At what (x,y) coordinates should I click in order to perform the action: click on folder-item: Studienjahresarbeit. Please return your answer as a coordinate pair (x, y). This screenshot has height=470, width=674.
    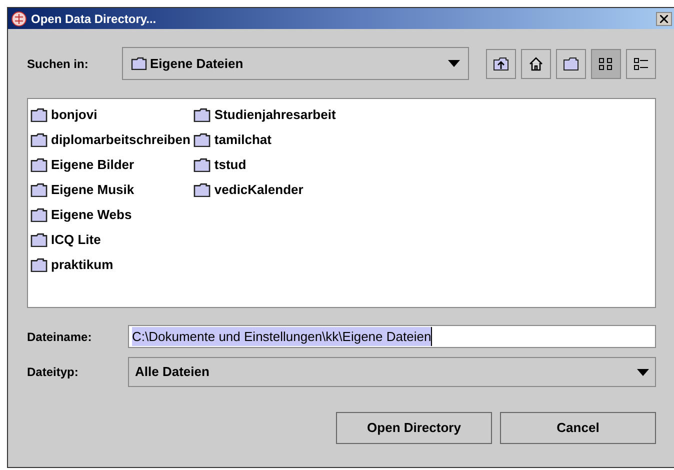
    Looking at the image, I should click on (265, 114).